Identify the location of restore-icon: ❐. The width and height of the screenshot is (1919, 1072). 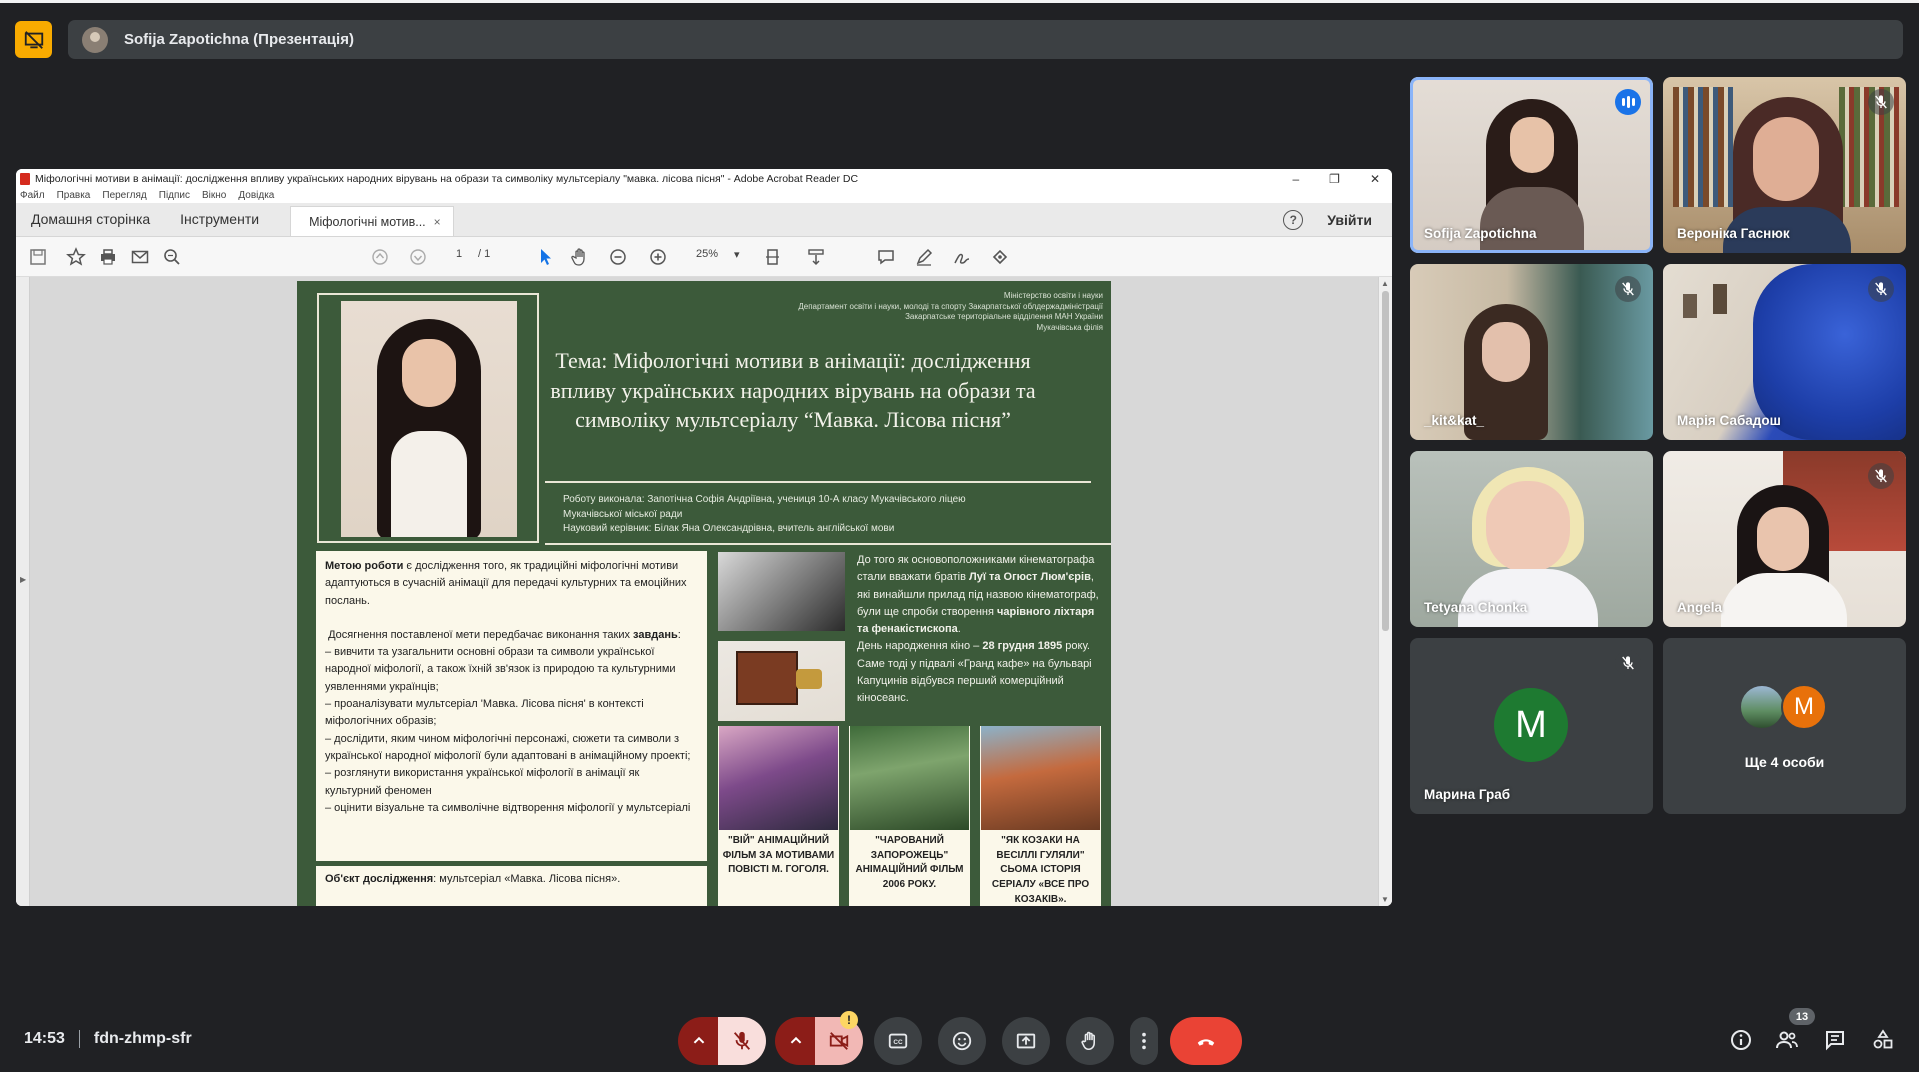
(1334, 179).